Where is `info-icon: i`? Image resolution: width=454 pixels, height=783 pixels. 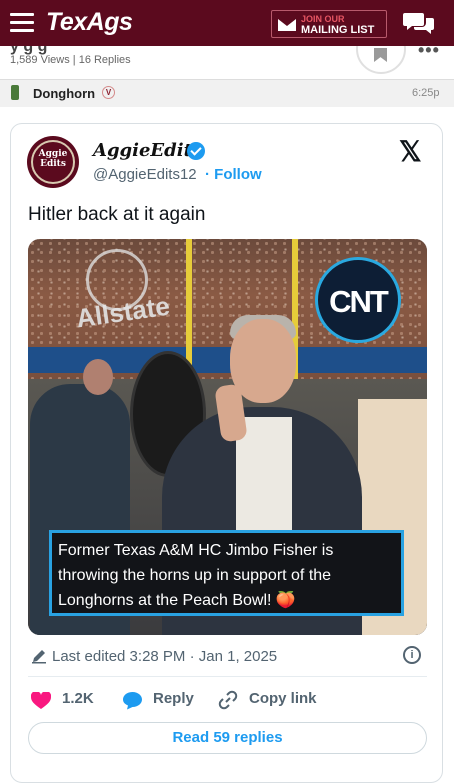 info-icon: i is located at coordinates (412, 655).